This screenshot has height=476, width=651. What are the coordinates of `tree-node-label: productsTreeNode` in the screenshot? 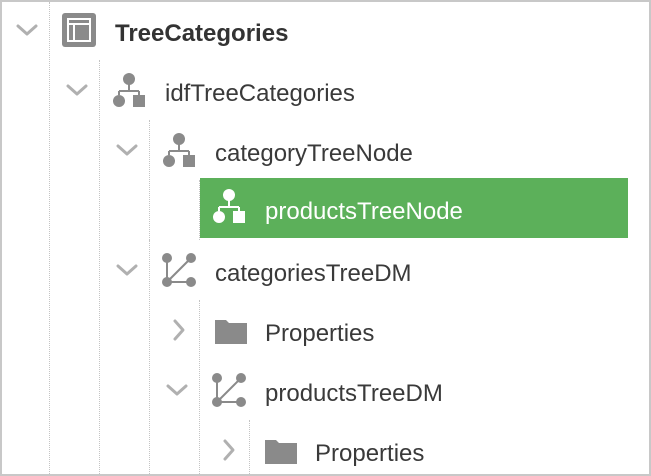 It's located at (364, 211).